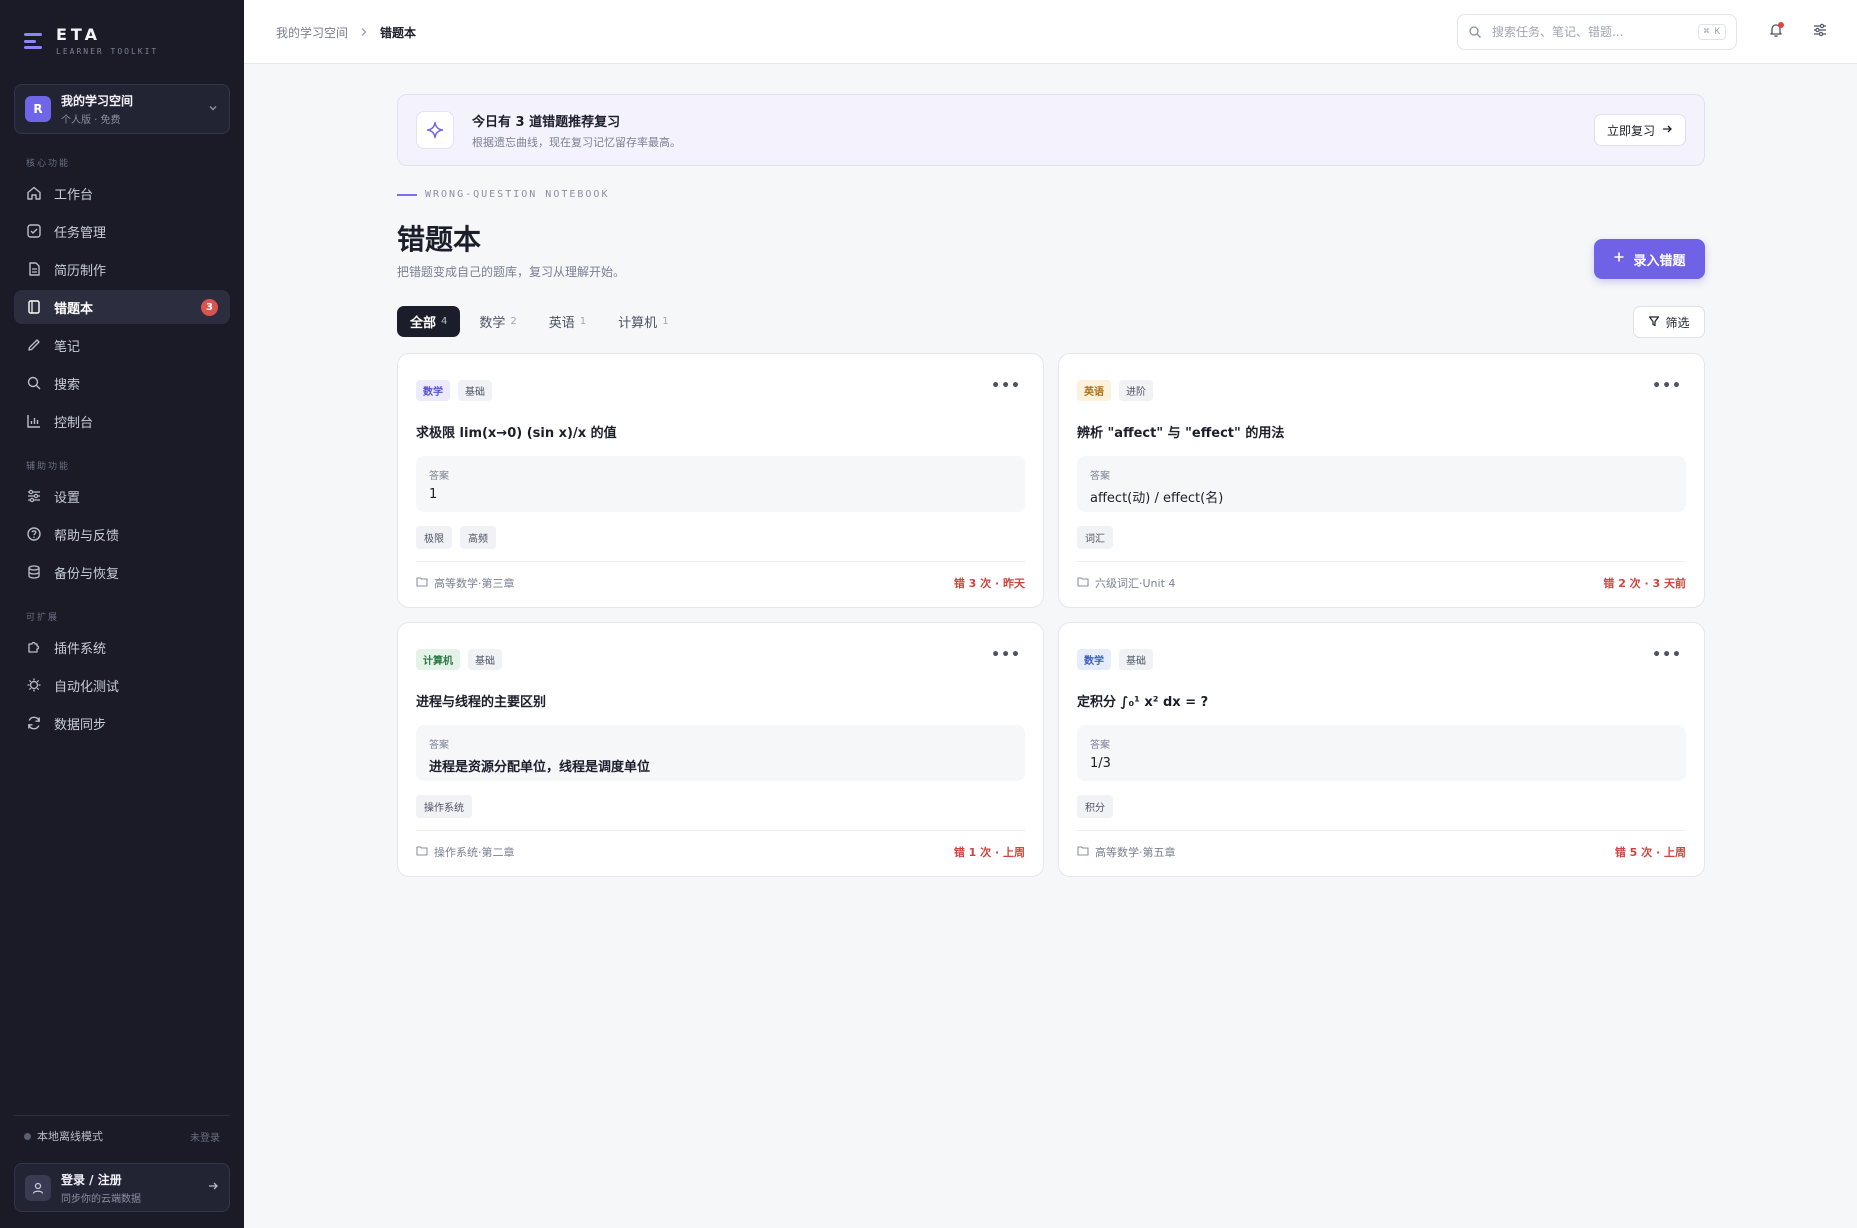 The image size is (1857, 1228). Describe the element at coordinates (122, 269) in the screenshot. I see `sidebar-item-resume: 简历制作` at that location.